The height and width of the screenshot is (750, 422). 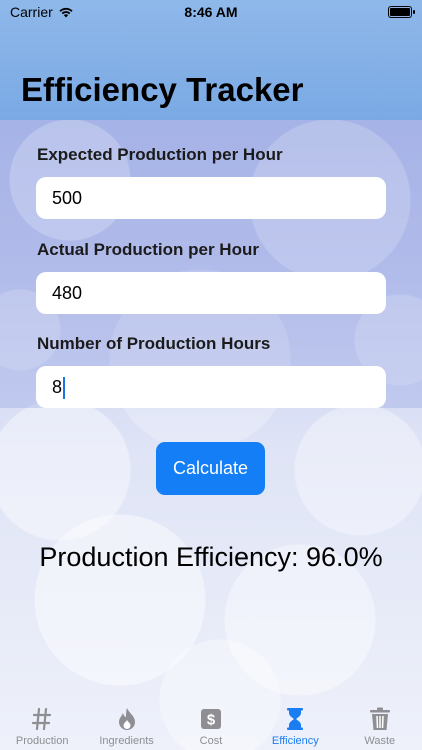 What do you see at coordinates (64, 388) in the screenshot?
I see `text-caret` at bounding box center [64, 388].